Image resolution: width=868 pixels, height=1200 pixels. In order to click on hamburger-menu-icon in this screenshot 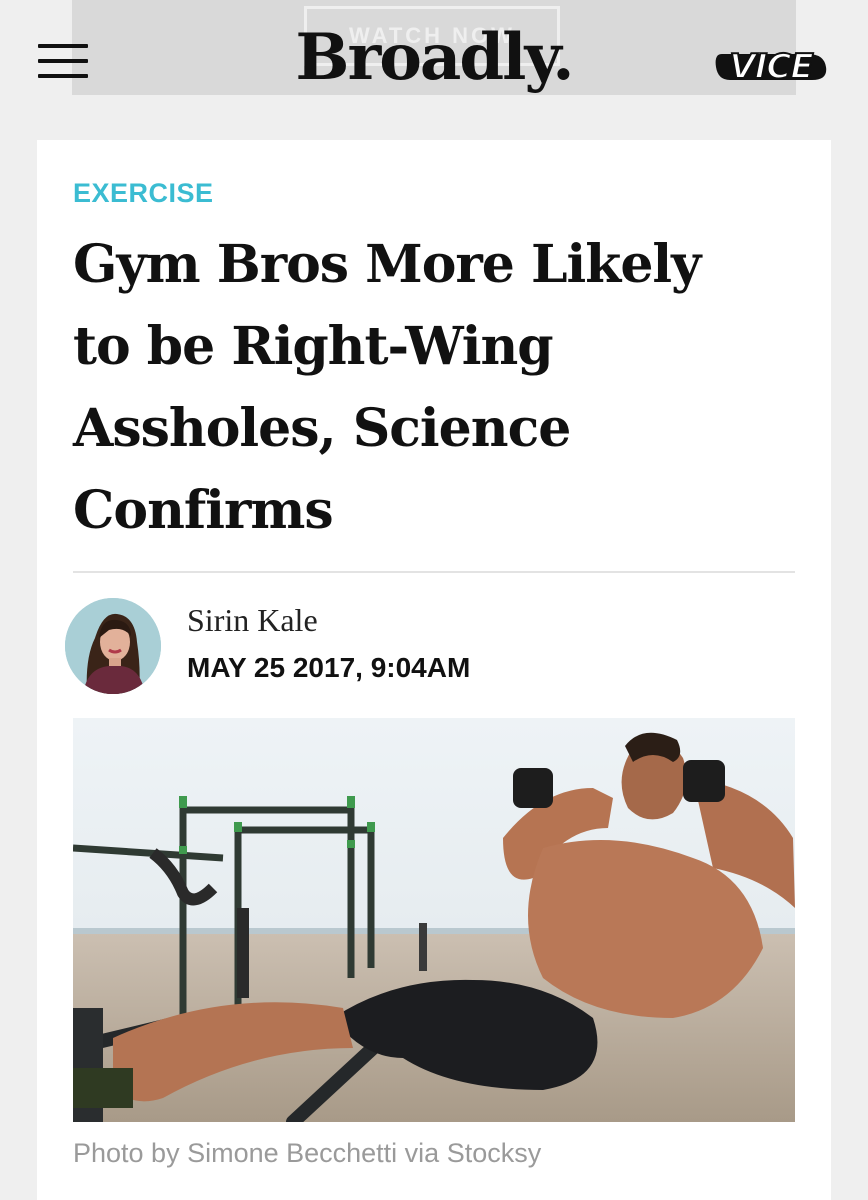, I will do `click(63, 62)`.